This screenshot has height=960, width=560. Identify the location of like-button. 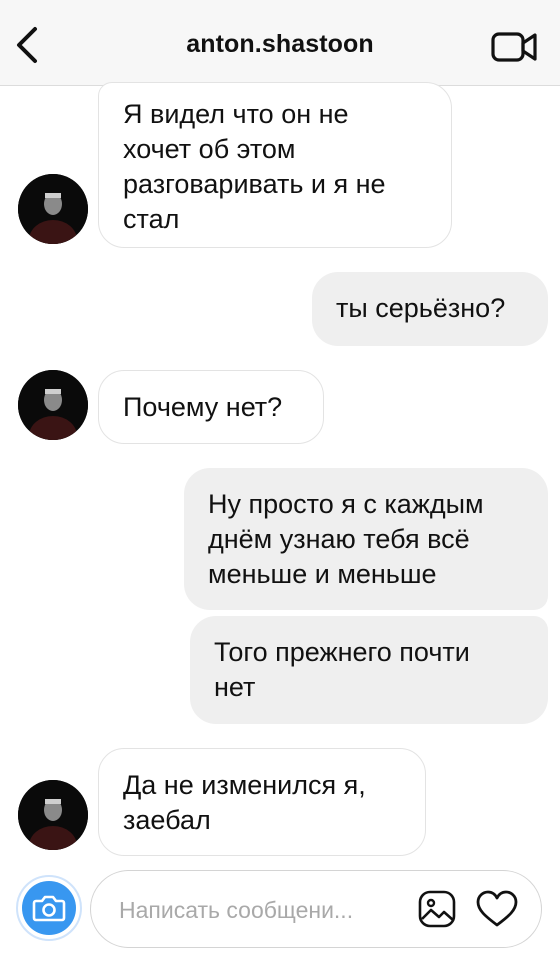
(497, 909).